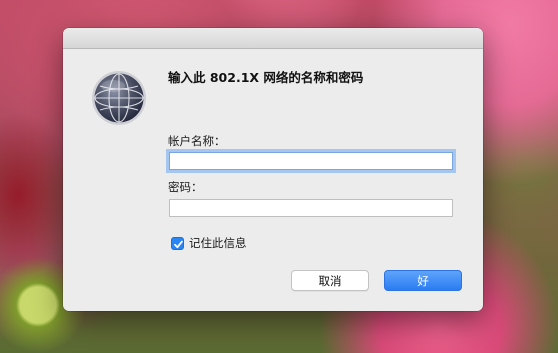  Describe the element at coordinates (185, 187) in the screenshot. I see `password-label: 密码：` at that location.